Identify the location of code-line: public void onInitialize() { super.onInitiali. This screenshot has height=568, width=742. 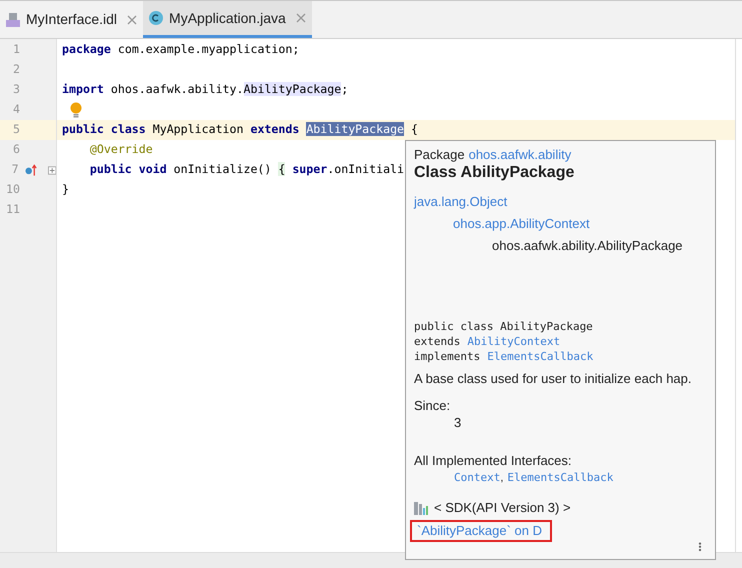
(247, 169).